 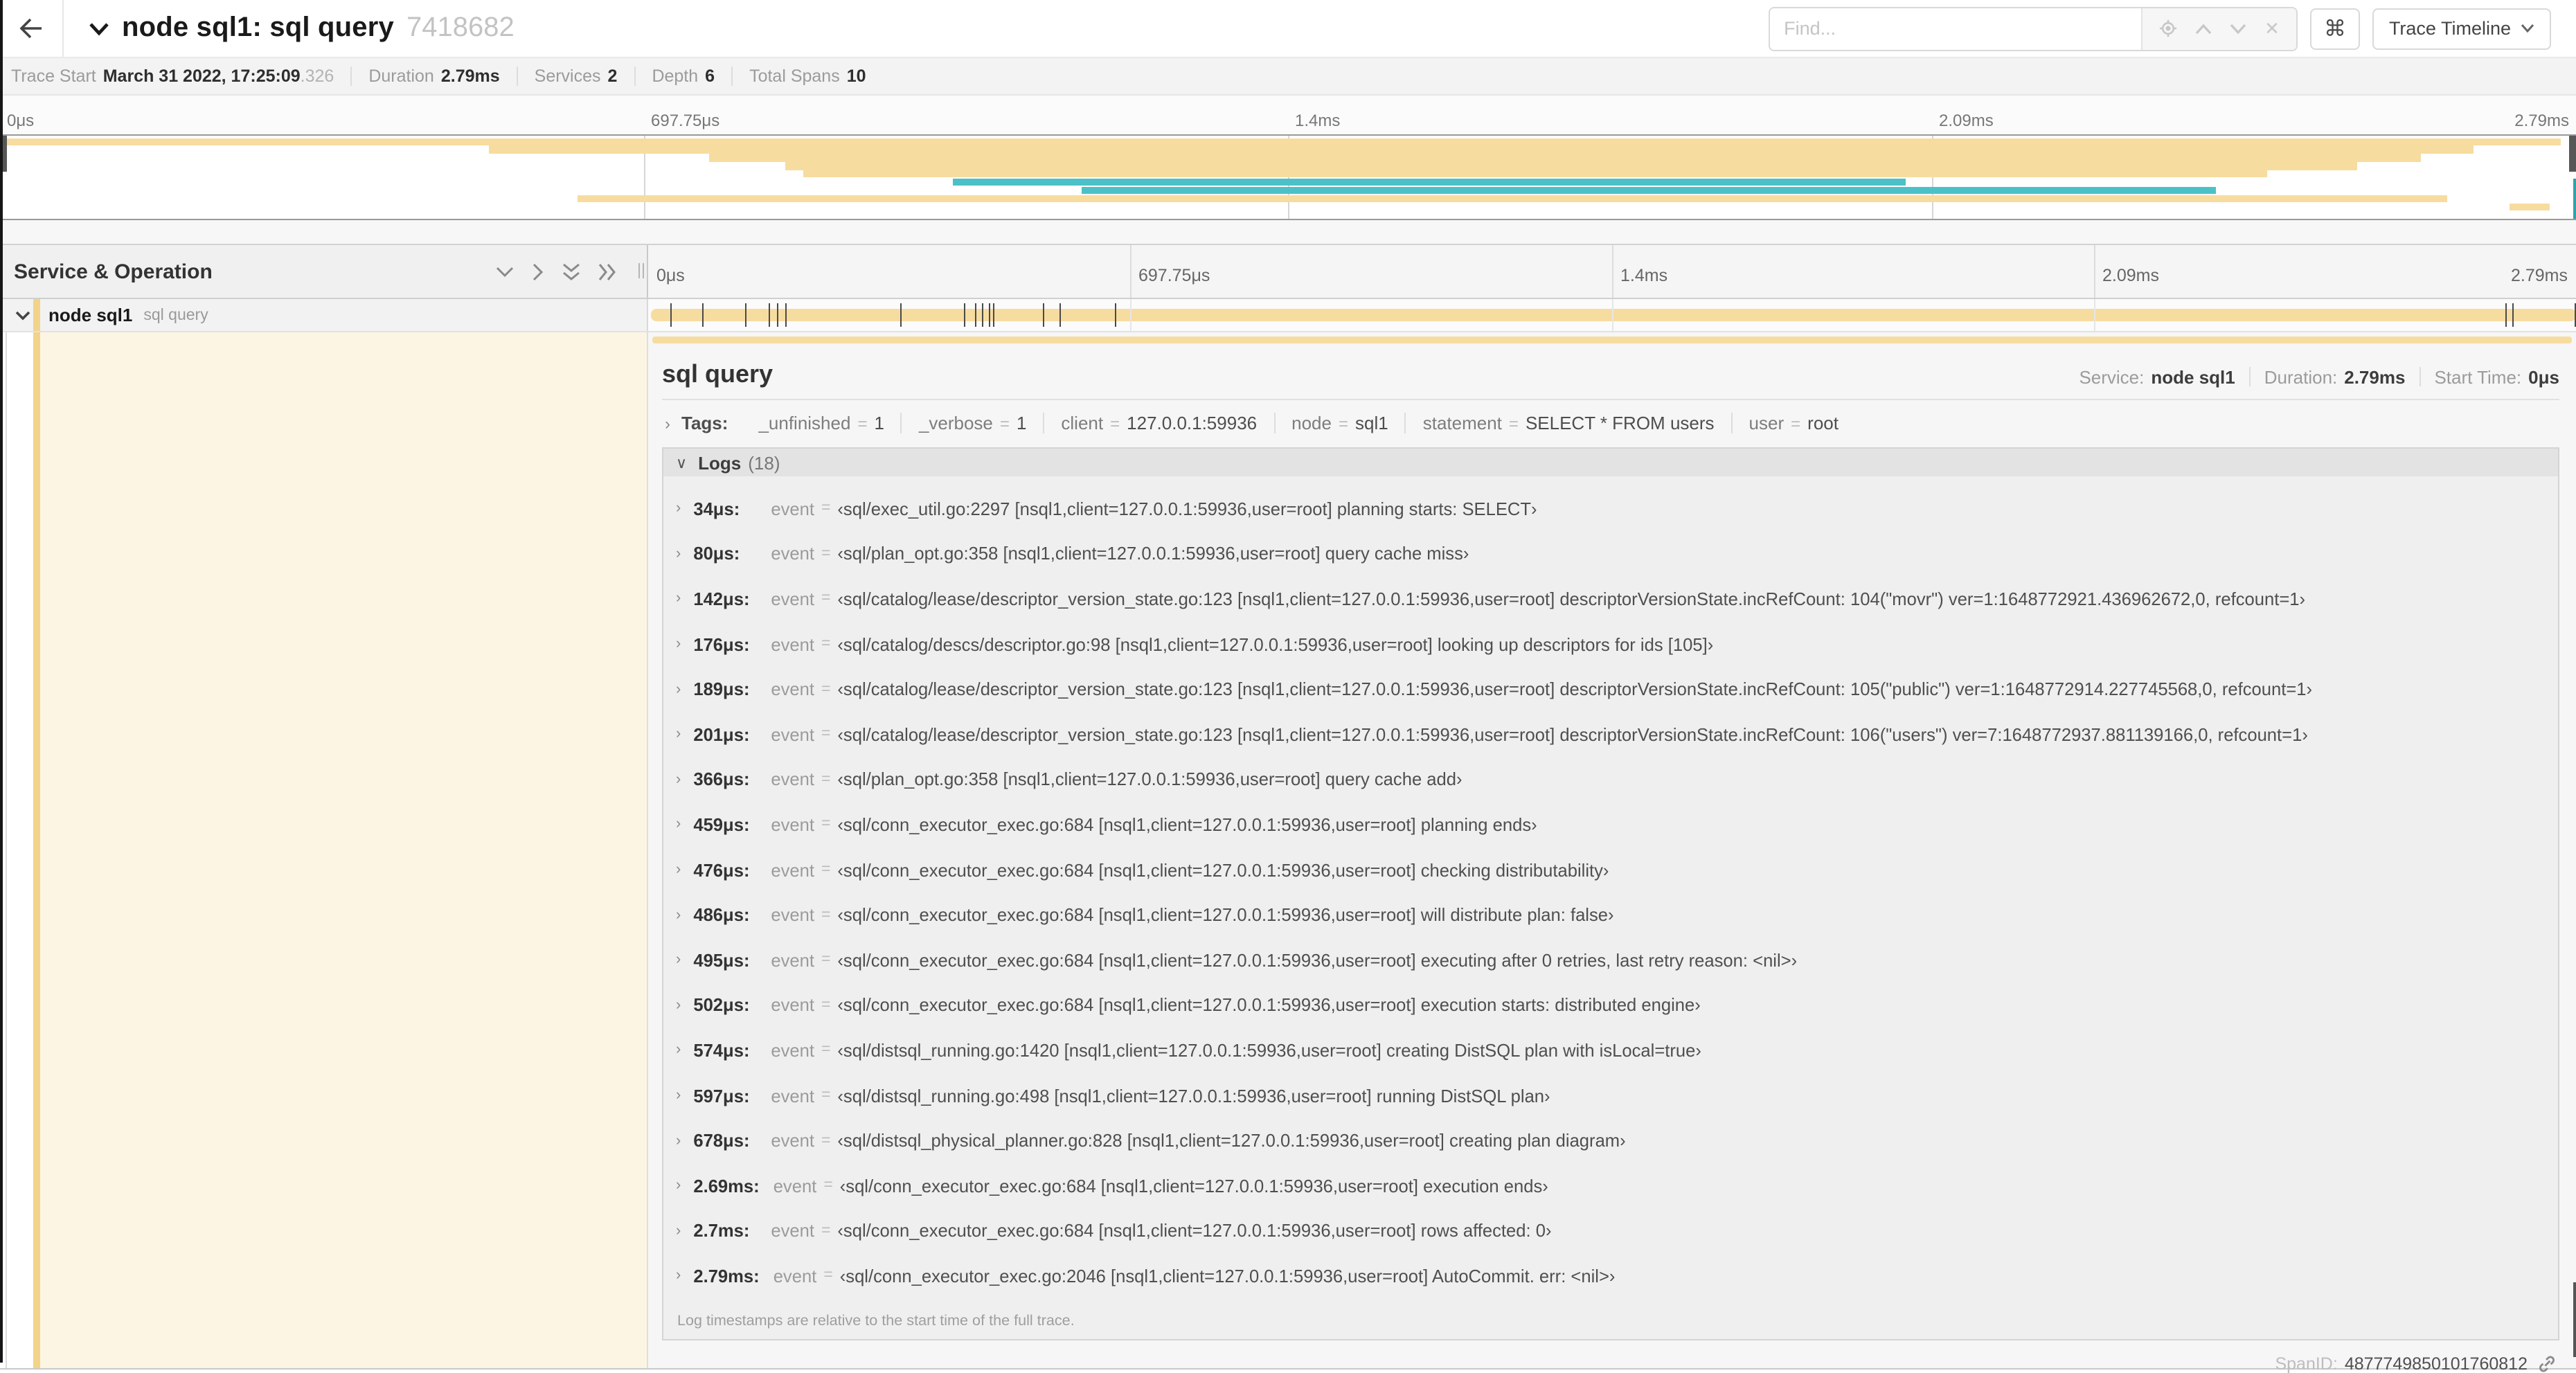 I want to click on collapse-one-icon, so click(x=505, y=271).